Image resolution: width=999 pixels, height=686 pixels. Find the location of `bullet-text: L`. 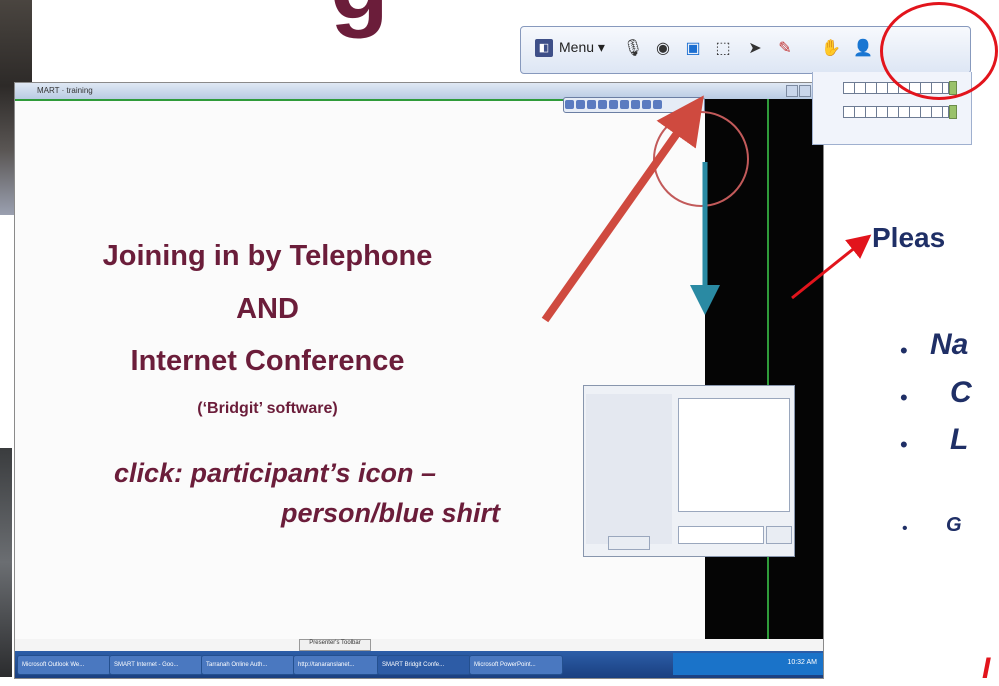

bullet-text: L is located at coordinates (959, 439).